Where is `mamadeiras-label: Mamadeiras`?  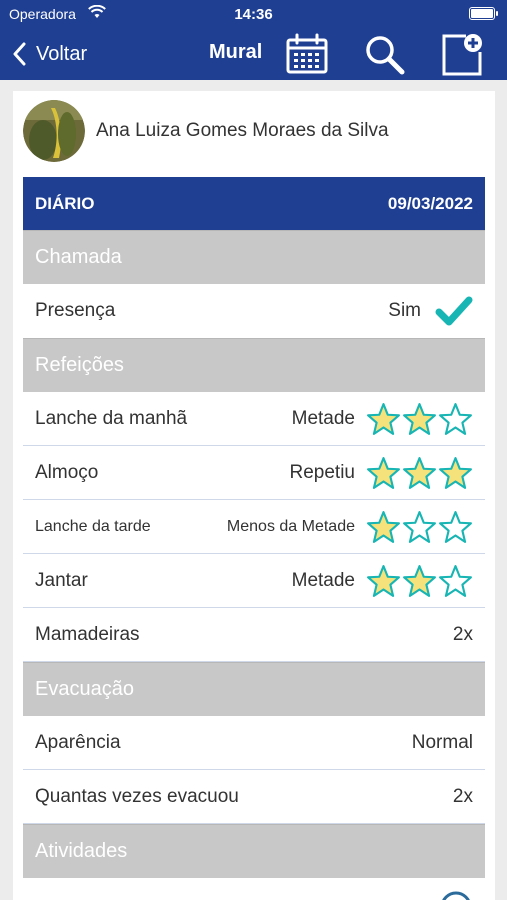 mamadeiras-label: Mamadeiras is located at coordinates (87, 634).